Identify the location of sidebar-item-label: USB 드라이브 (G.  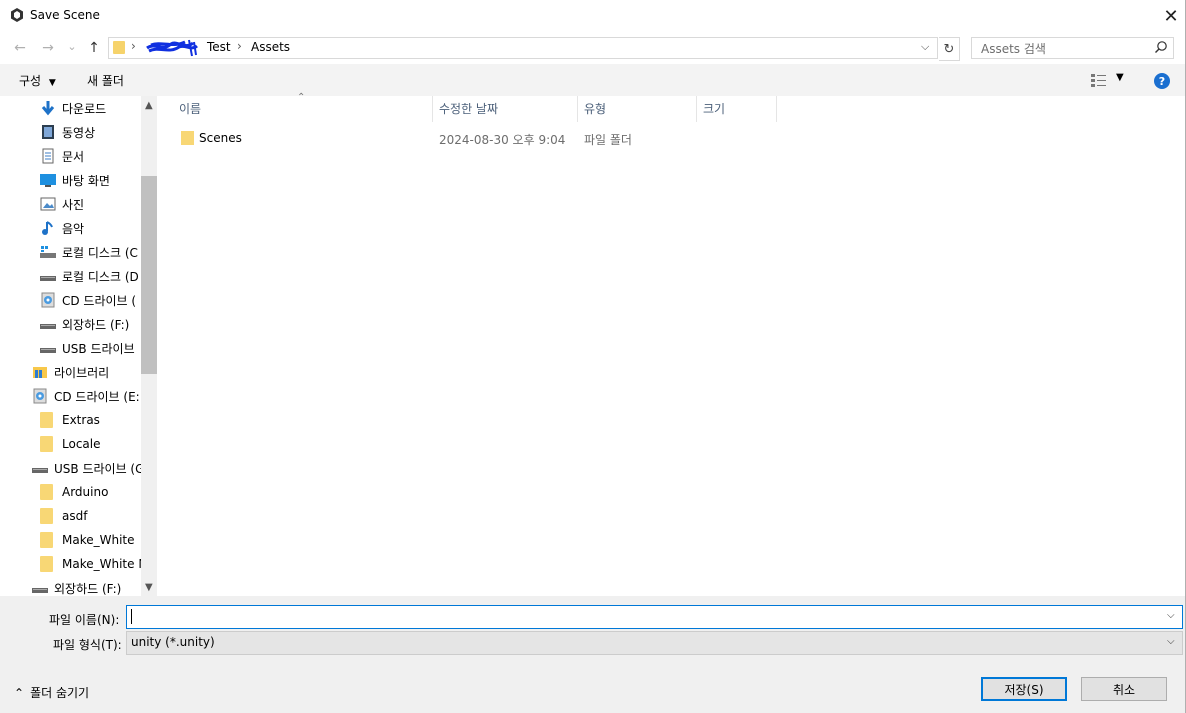
(99, 468).